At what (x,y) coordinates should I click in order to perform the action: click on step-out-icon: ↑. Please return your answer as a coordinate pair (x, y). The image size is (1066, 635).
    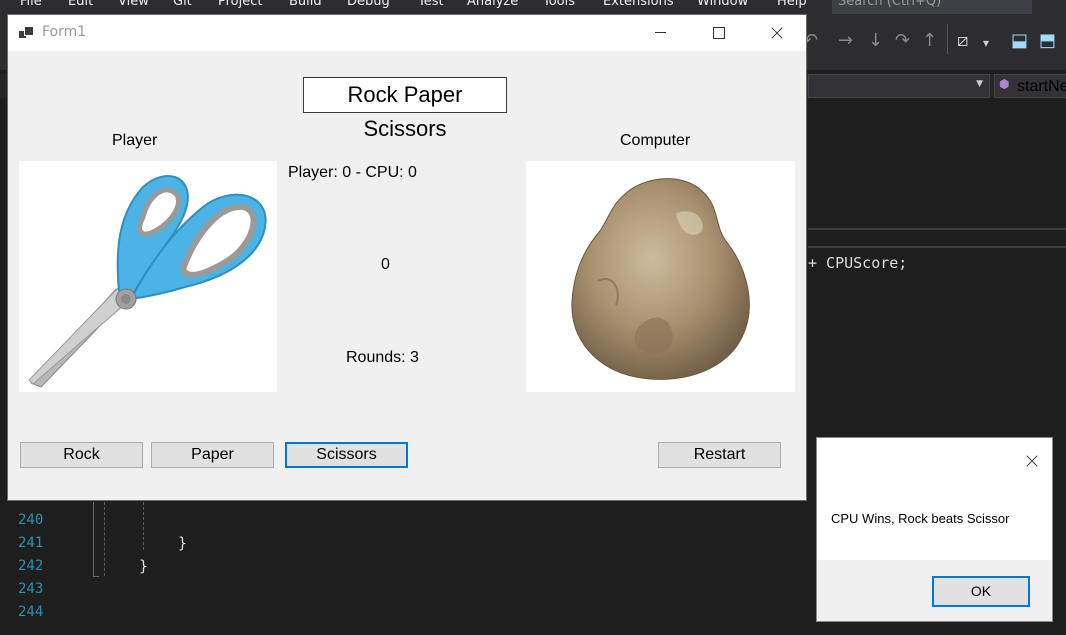
    Looking at the image, I should click on (929, 40).